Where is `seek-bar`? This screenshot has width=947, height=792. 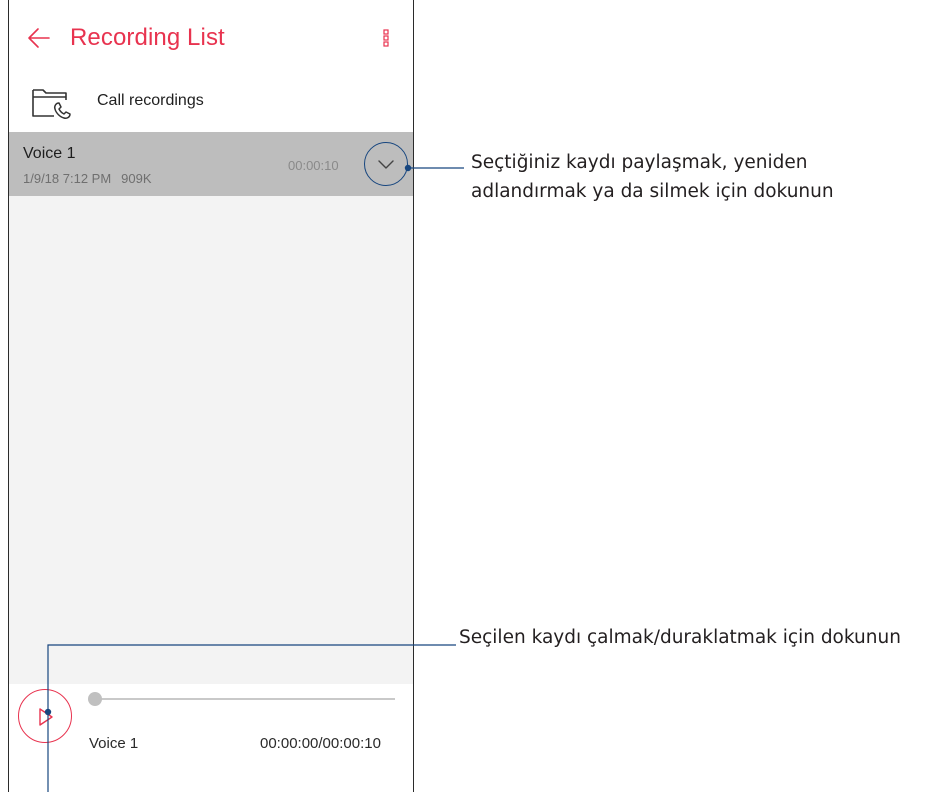 seek-bar is located at coordinates (245, 699).